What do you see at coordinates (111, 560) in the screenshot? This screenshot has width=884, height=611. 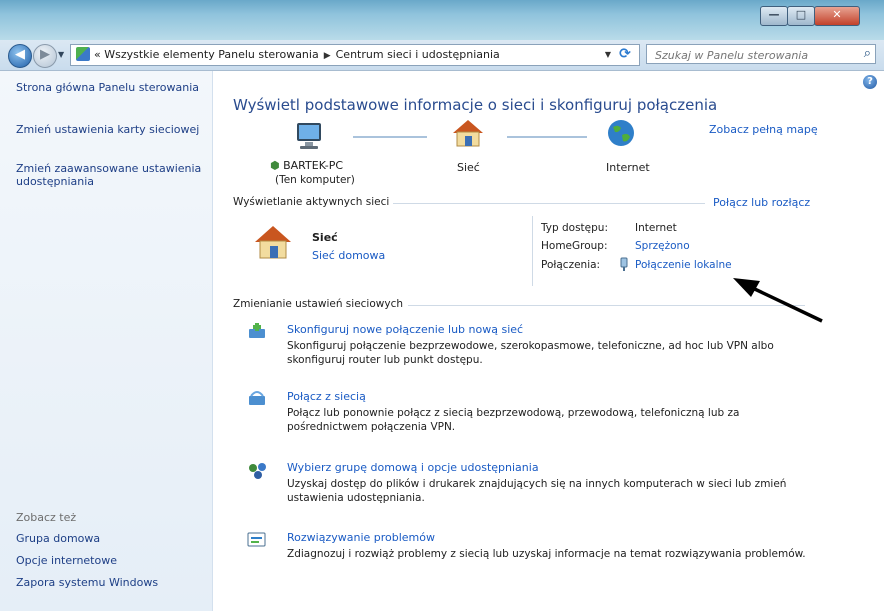 I see `sidebar-link-internet-options: Opcje internetowe` at bounding box center [111, 560].